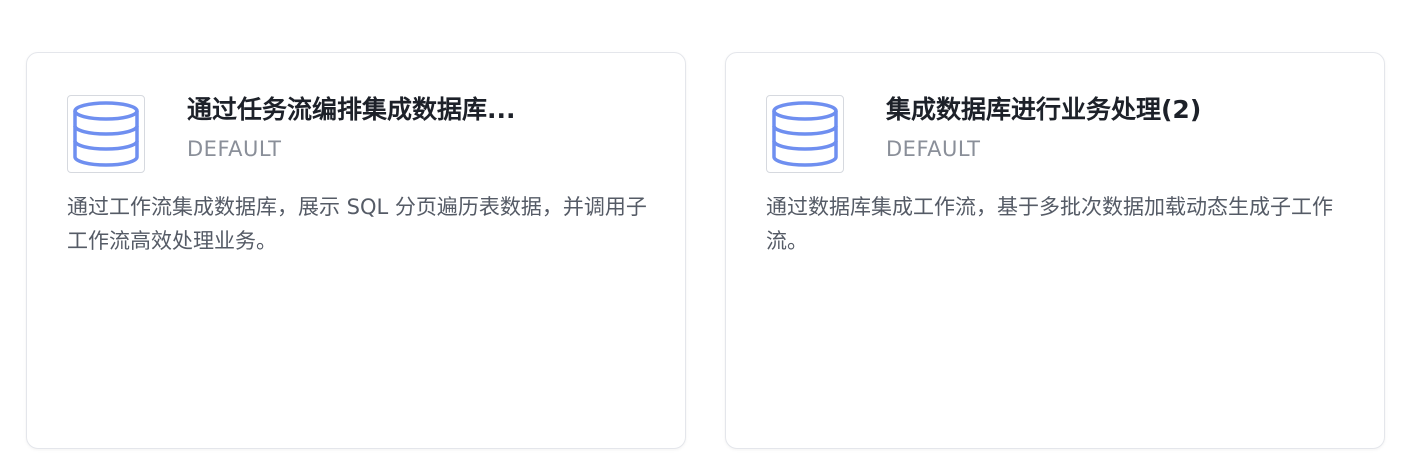  What do you see at coordinates (1049, 224) in the screenshot?
I see `card-description: 通过数据库集成工作流，基于多批次数据加载动态生成子工作流。` at bounding box center [1049, 224].